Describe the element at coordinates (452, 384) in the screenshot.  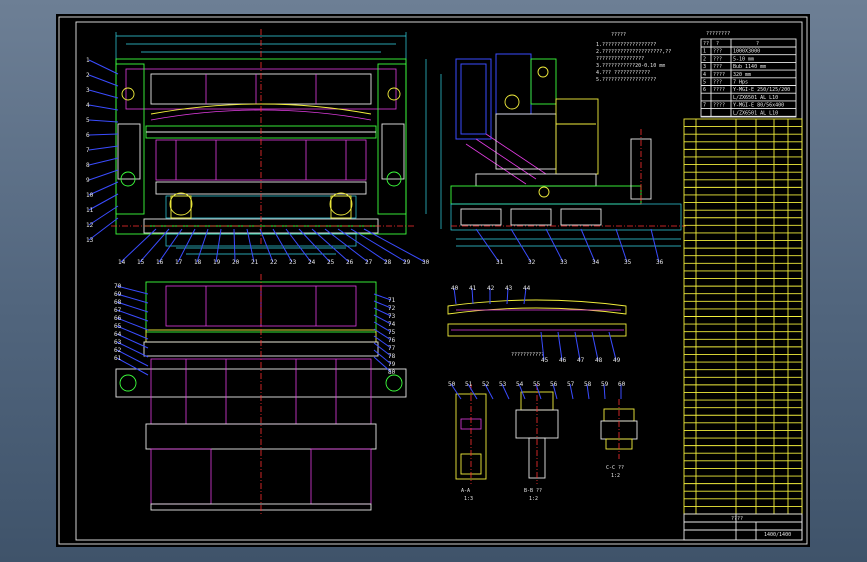
I see `callout-50: 50` at that location.